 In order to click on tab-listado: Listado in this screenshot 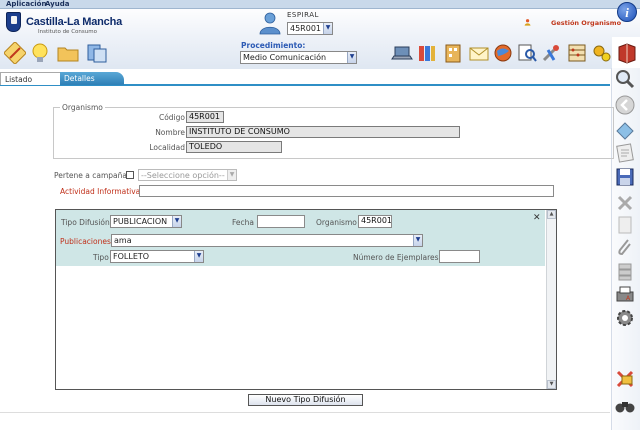, I will do `click(31, 78)`.